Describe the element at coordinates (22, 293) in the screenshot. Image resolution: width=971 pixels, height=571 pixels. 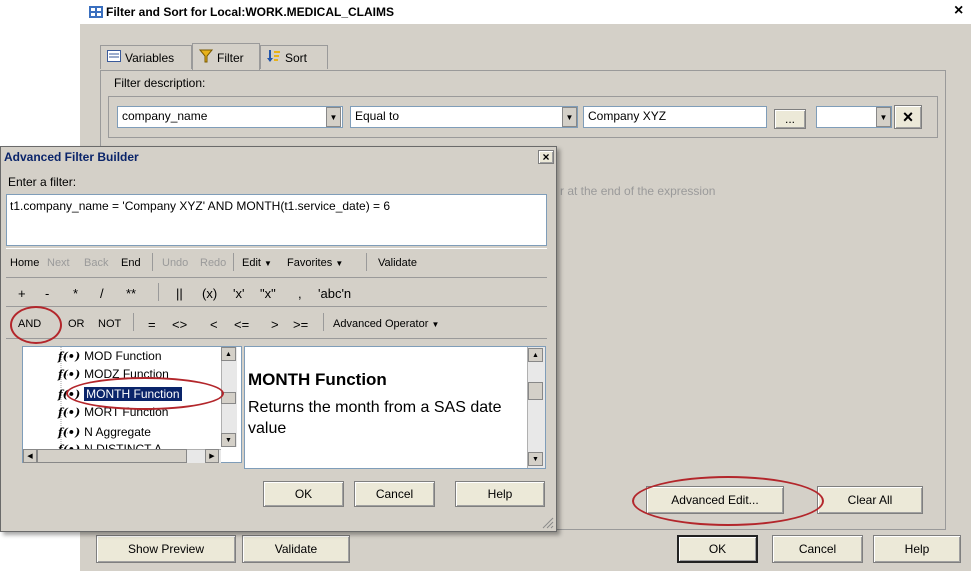
I see `op-plus-button: +` at that location.